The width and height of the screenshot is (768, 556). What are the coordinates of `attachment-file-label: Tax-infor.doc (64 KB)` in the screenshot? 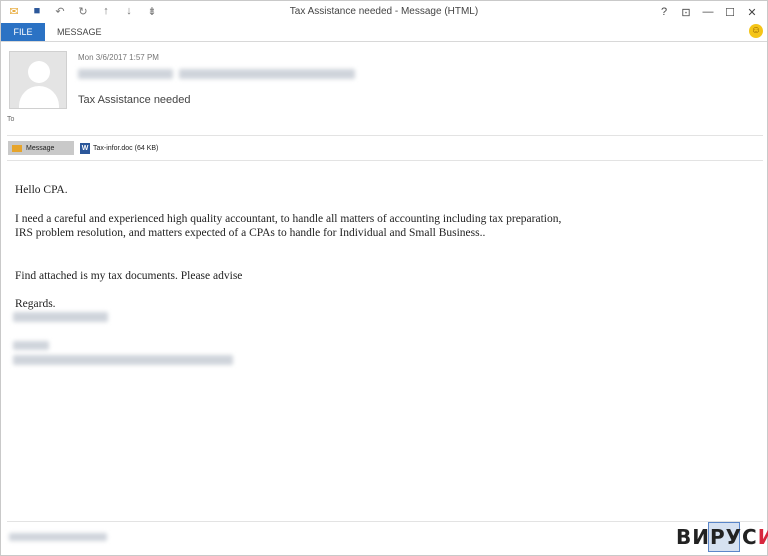 It's located at (126, 148).